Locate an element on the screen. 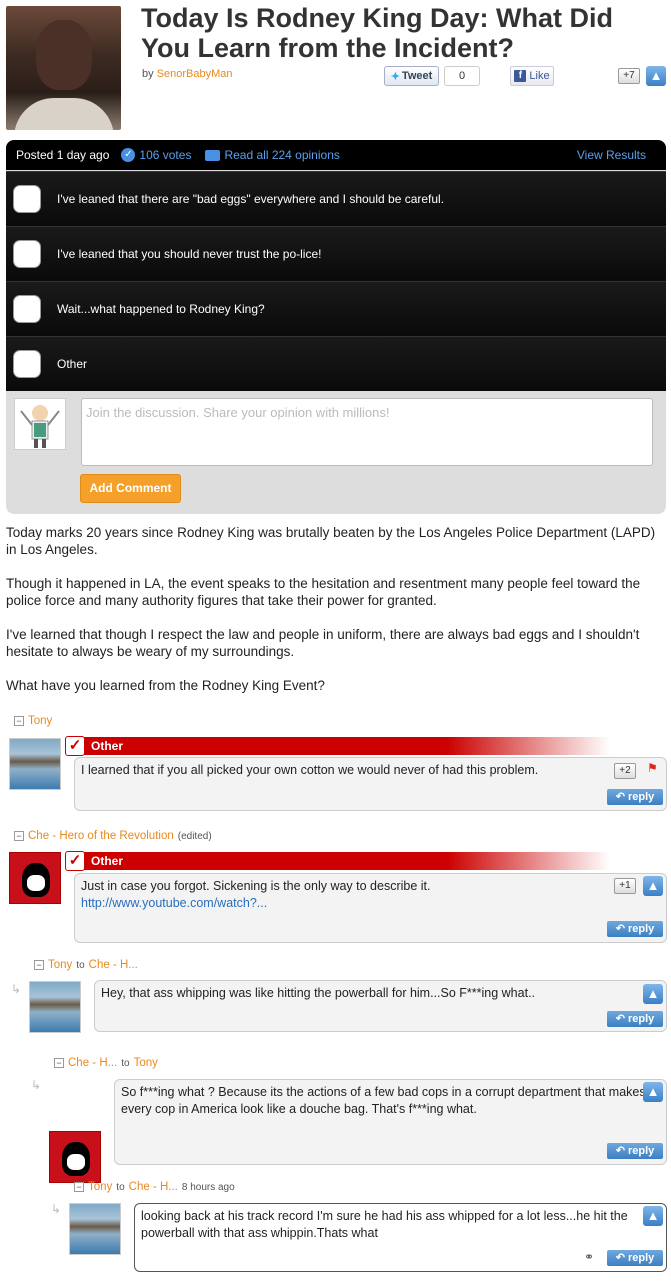  comment-header: − Tony is located at coordinates (33, 721).